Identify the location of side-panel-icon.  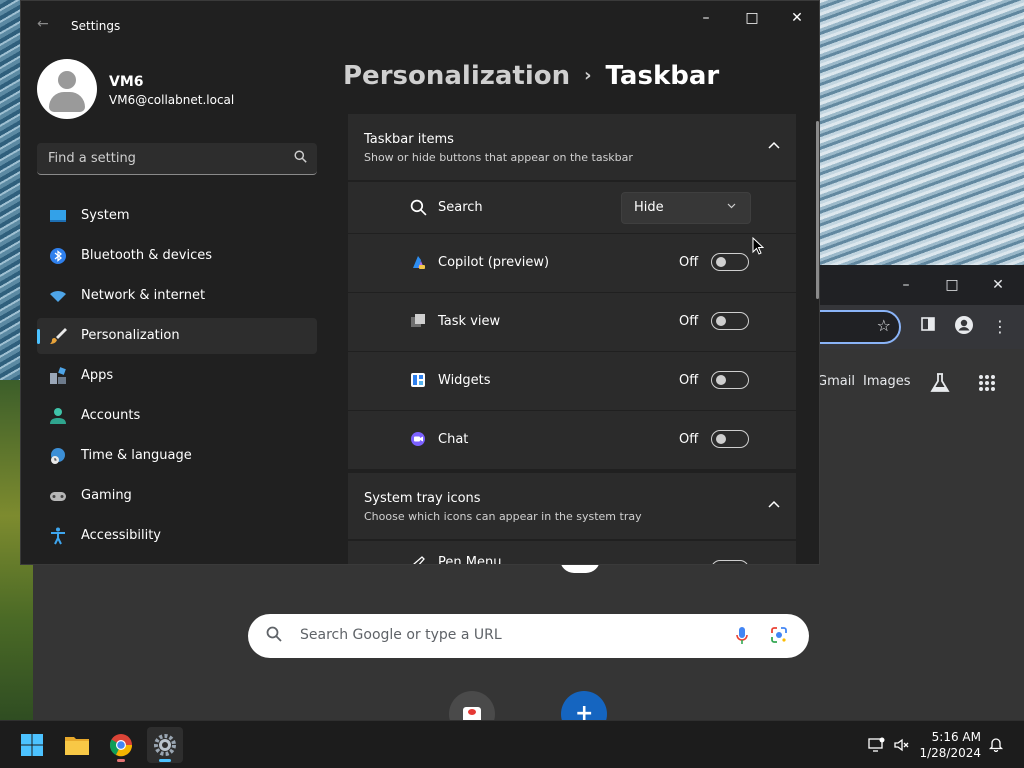
(928, 327).